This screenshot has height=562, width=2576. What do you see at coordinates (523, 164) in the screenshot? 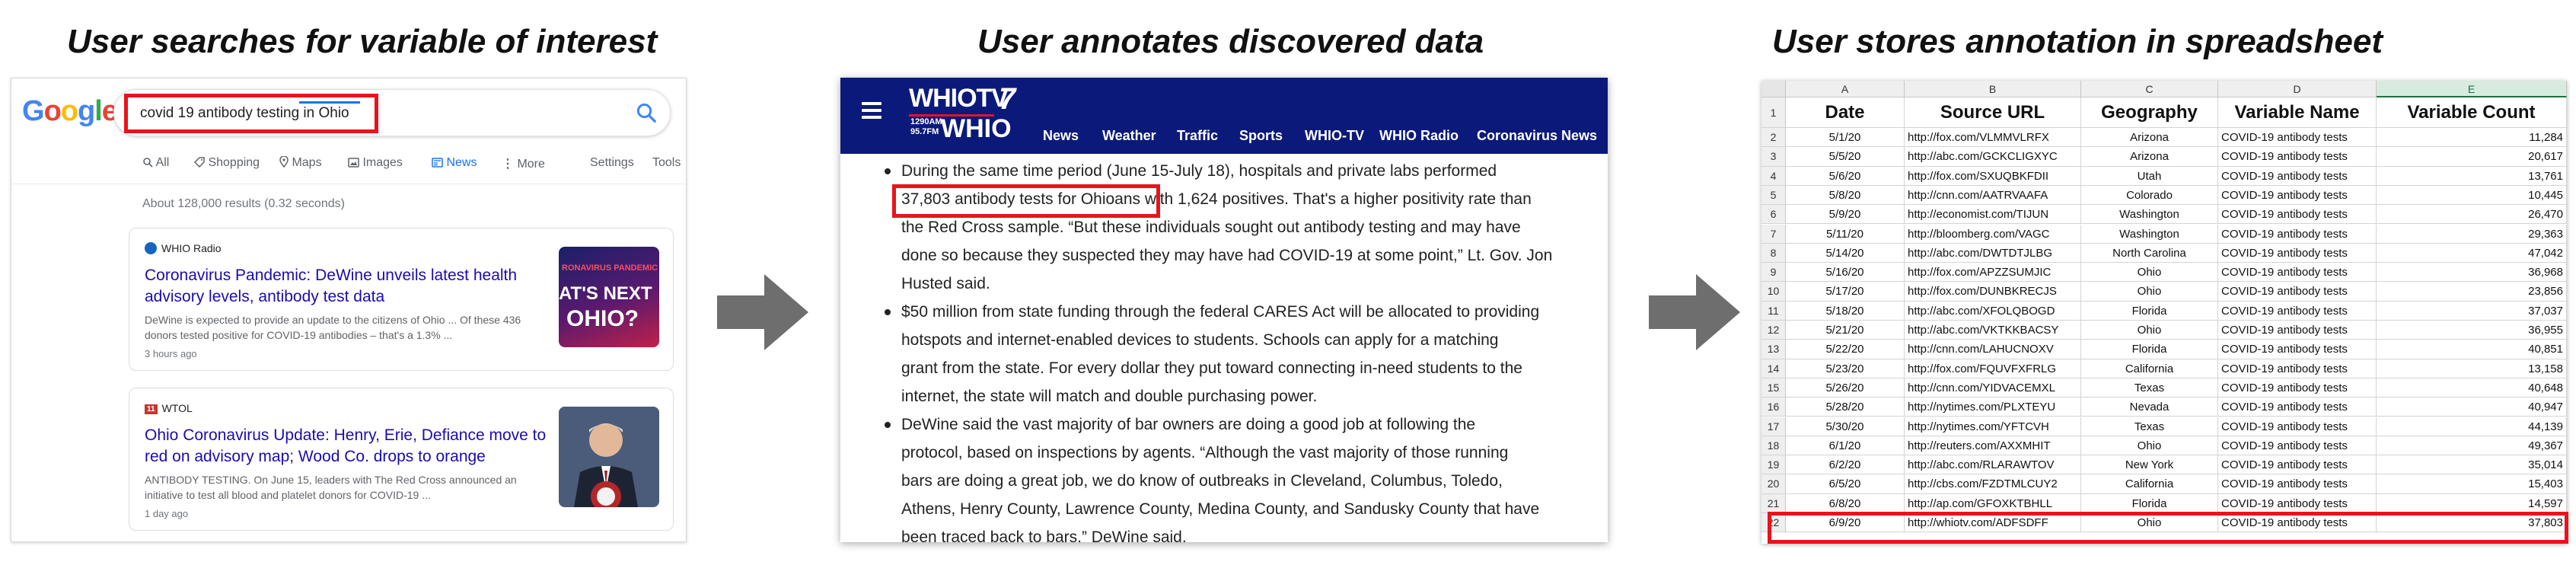
I see `tab-more: ⋮ More` at bounding box center [523, 164].